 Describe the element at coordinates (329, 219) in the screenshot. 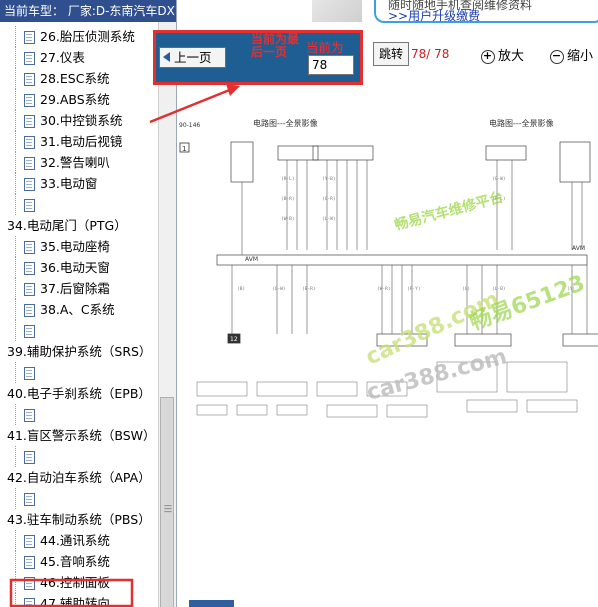

I see `svg-text: (L-W)` at that location.